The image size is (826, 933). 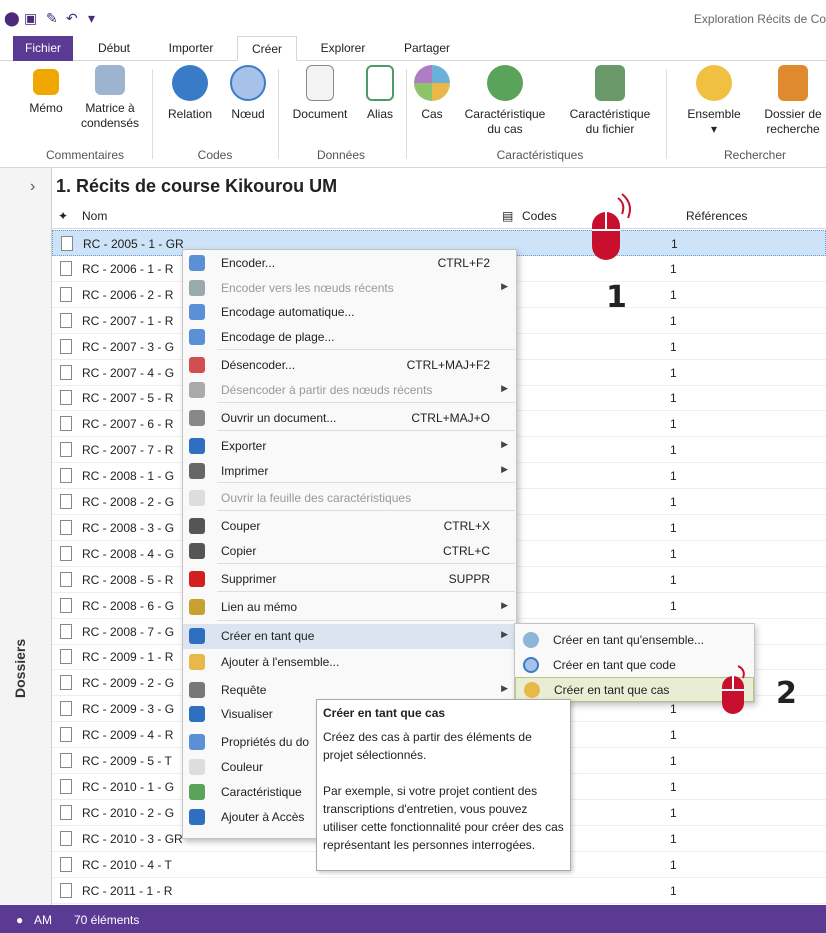 I want to click on quick-access-toolbar: ⬤ ▣ ✎ ↶ ▾ Exploration Récits de Co, so click(x=413, y=18).